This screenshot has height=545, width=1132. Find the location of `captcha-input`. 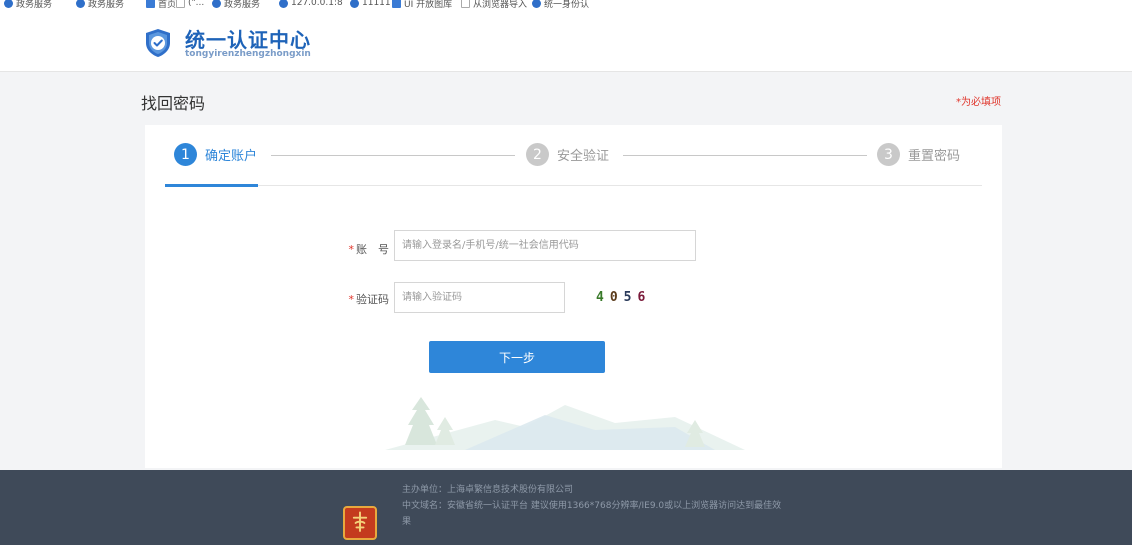

captcha-input is located at coordinates (479, 297).